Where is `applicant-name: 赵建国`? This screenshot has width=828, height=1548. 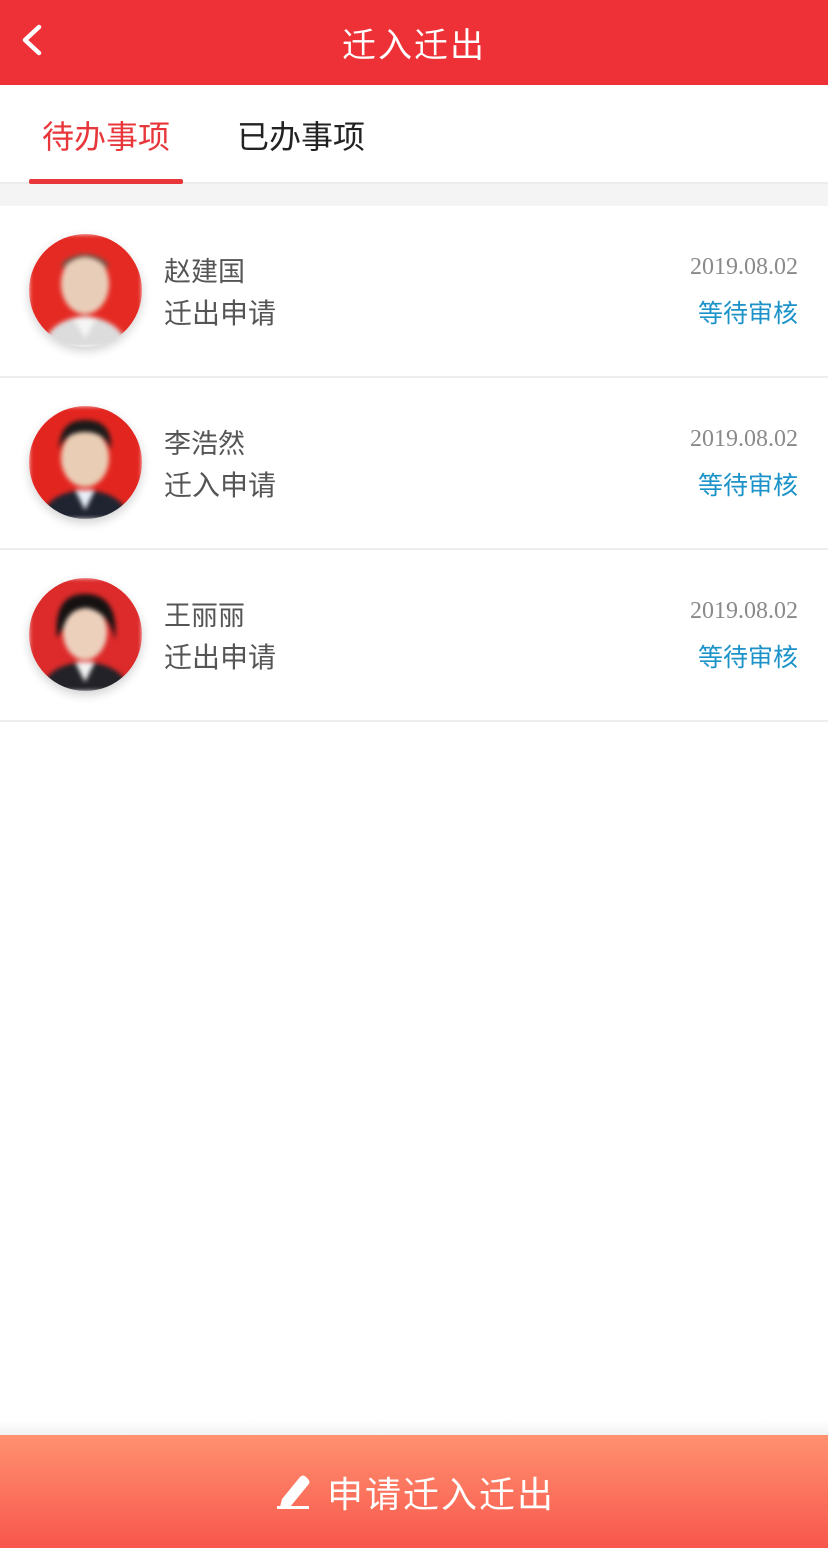 applicant-name: 赵建国 is located at coordinates (204, 272).